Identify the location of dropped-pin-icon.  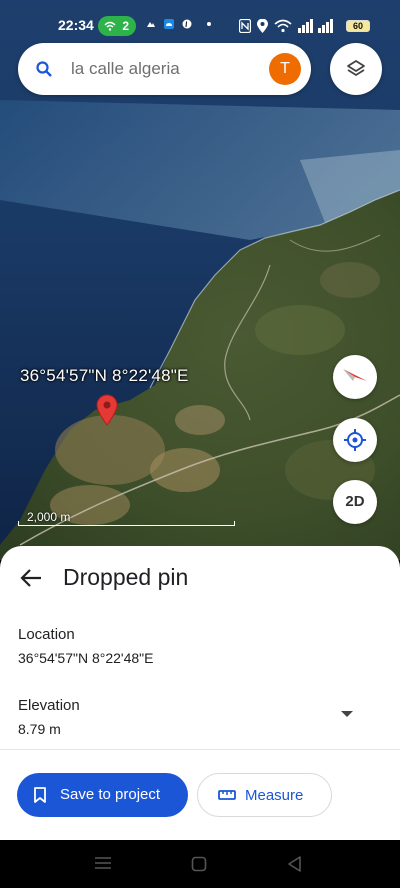
(107, 410).